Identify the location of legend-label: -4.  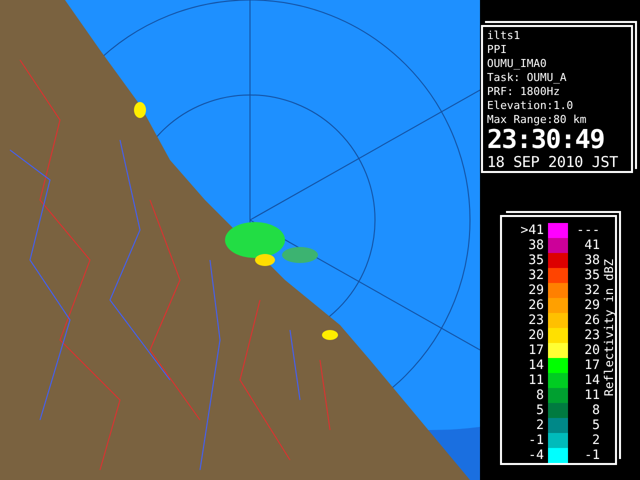
(535, 455).